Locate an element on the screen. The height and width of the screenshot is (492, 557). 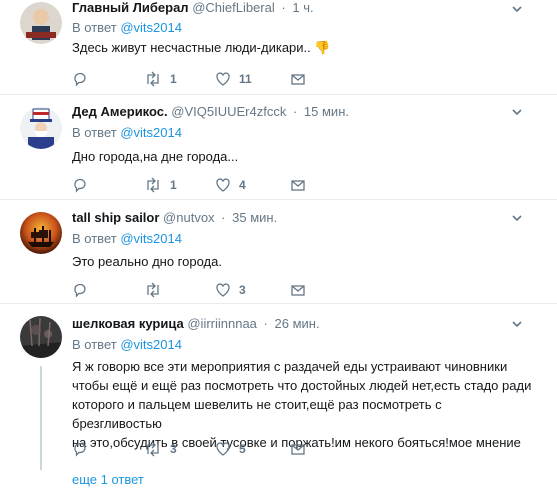
like-count: 11 is located at coordinates (245, 79).